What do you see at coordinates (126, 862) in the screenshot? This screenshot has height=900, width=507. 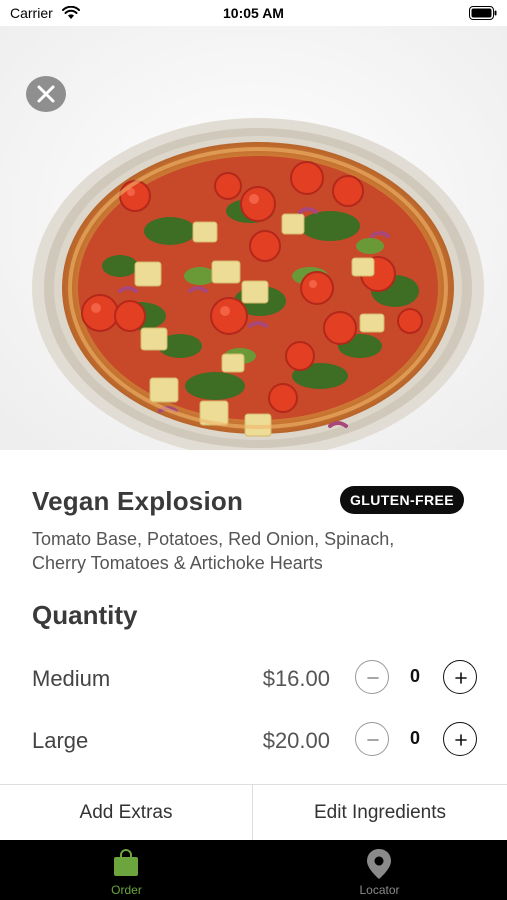 I see `shopping-bag-icon` at bounding box center [126, 862].